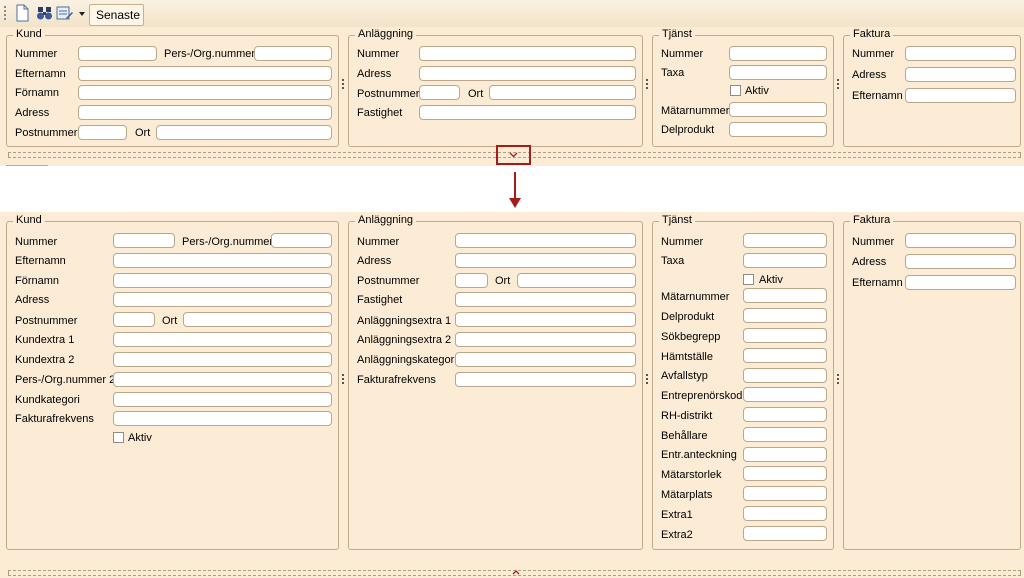  Describe the element at coordinates (396, 380) in the screenshot. I see `label-fakturafrekvens: Fakturafrekvens` at that location.